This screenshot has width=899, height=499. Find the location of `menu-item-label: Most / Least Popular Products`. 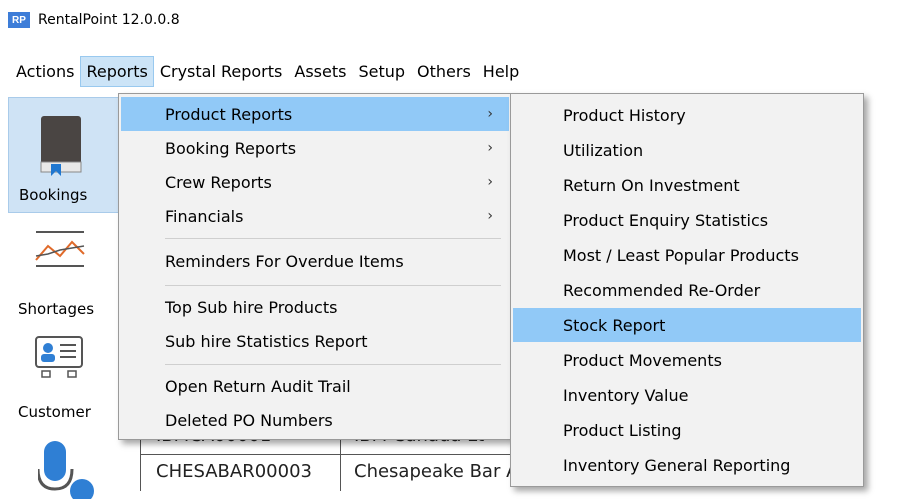

menu-item-label: Most / Least Popular Products is located at coordinates (681, 255).